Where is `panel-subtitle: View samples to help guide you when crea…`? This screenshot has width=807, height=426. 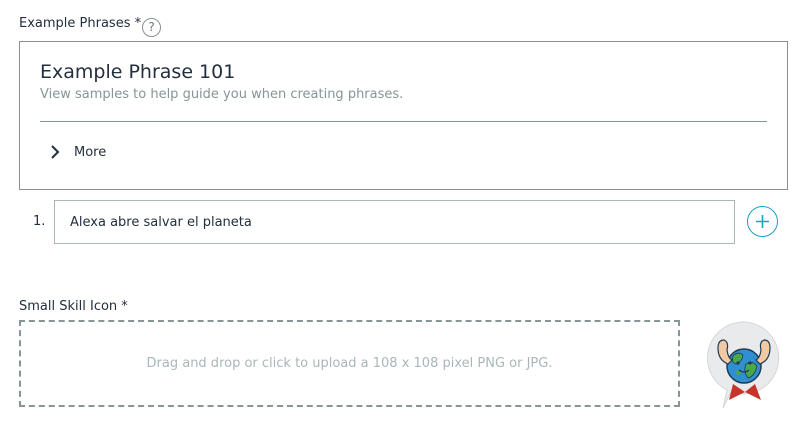
panel-subtitle: View samples to help guide you when crea… is located at coordinates (222, 94).